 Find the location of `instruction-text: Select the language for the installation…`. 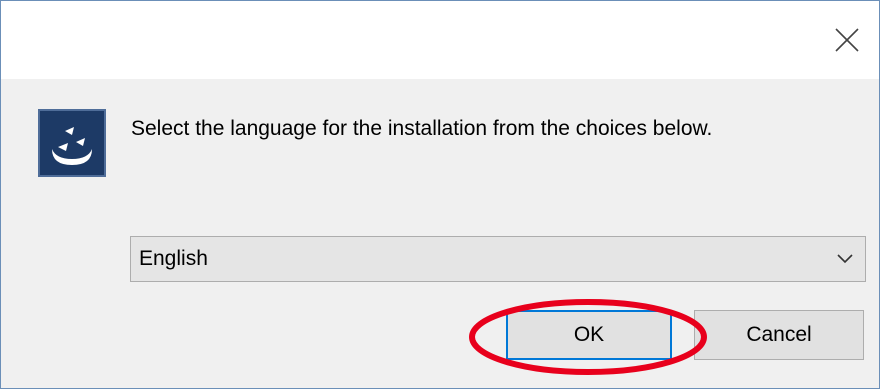

instruction-text: Select the language for the installation… is located at coordinates (422, 128).